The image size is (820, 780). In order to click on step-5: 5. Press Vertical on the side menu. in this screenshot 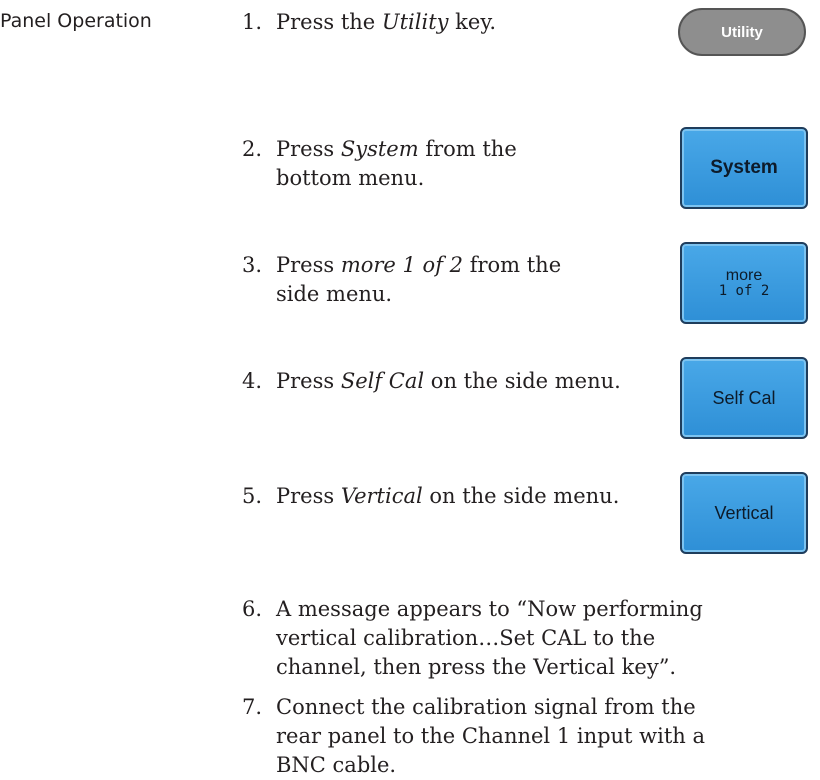, I will do `click(452, 496)`.